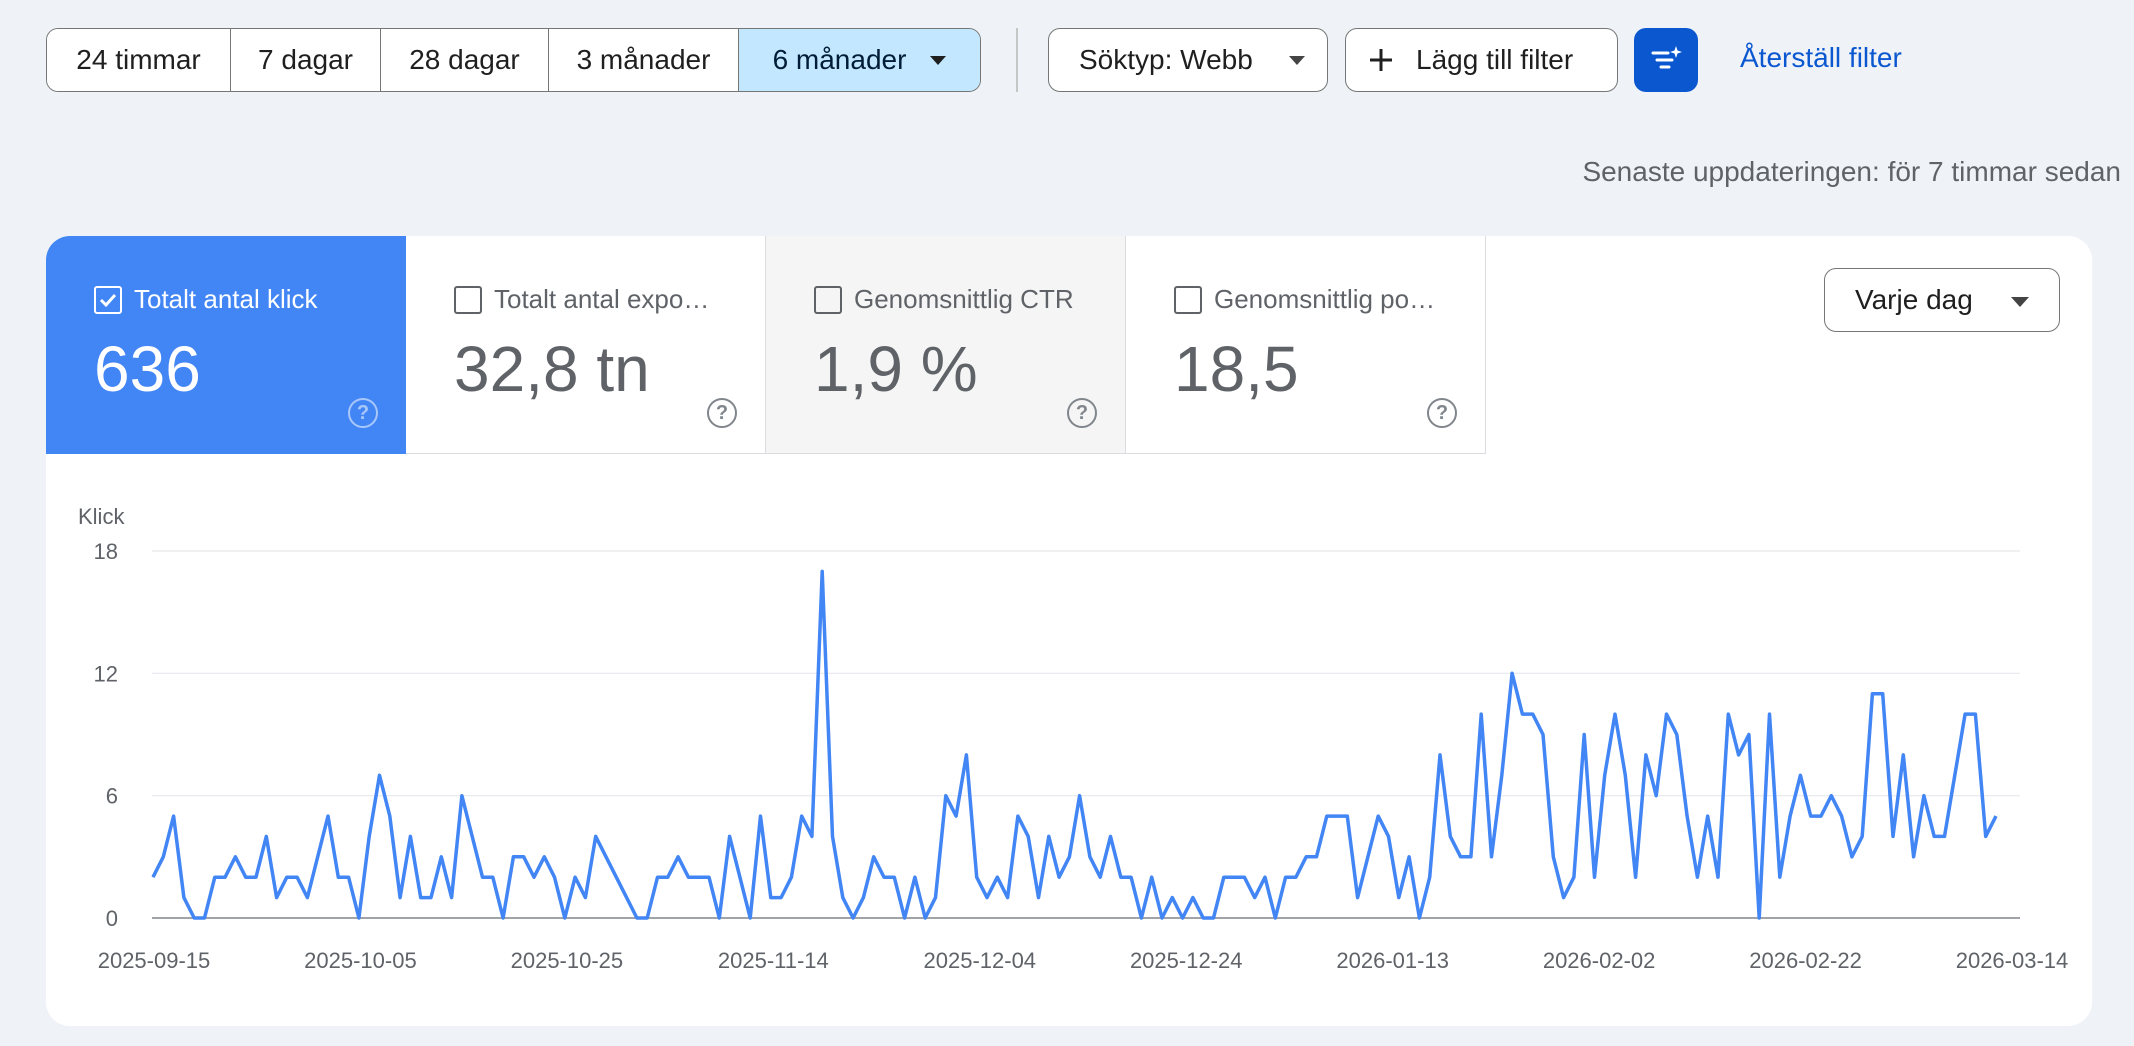 The image size is (2134, 1046). I want to click on range-28-days-button: 28 dagar, so click(465, 60).